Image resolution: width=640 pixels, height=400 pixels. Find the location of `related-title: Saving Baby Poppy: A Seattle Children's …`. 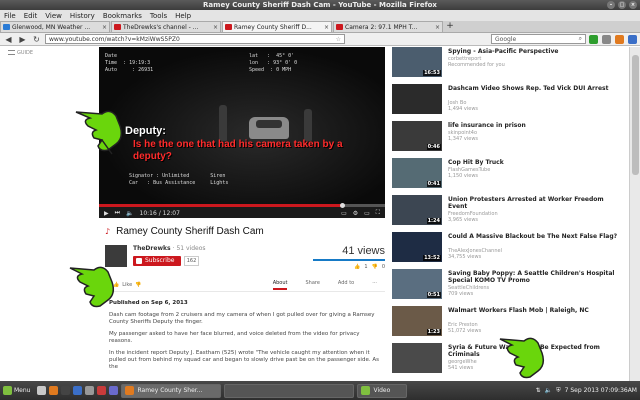

related-title: Saving Baby Poppy: A Seattle Children's … is located at coordinates (533, 277).